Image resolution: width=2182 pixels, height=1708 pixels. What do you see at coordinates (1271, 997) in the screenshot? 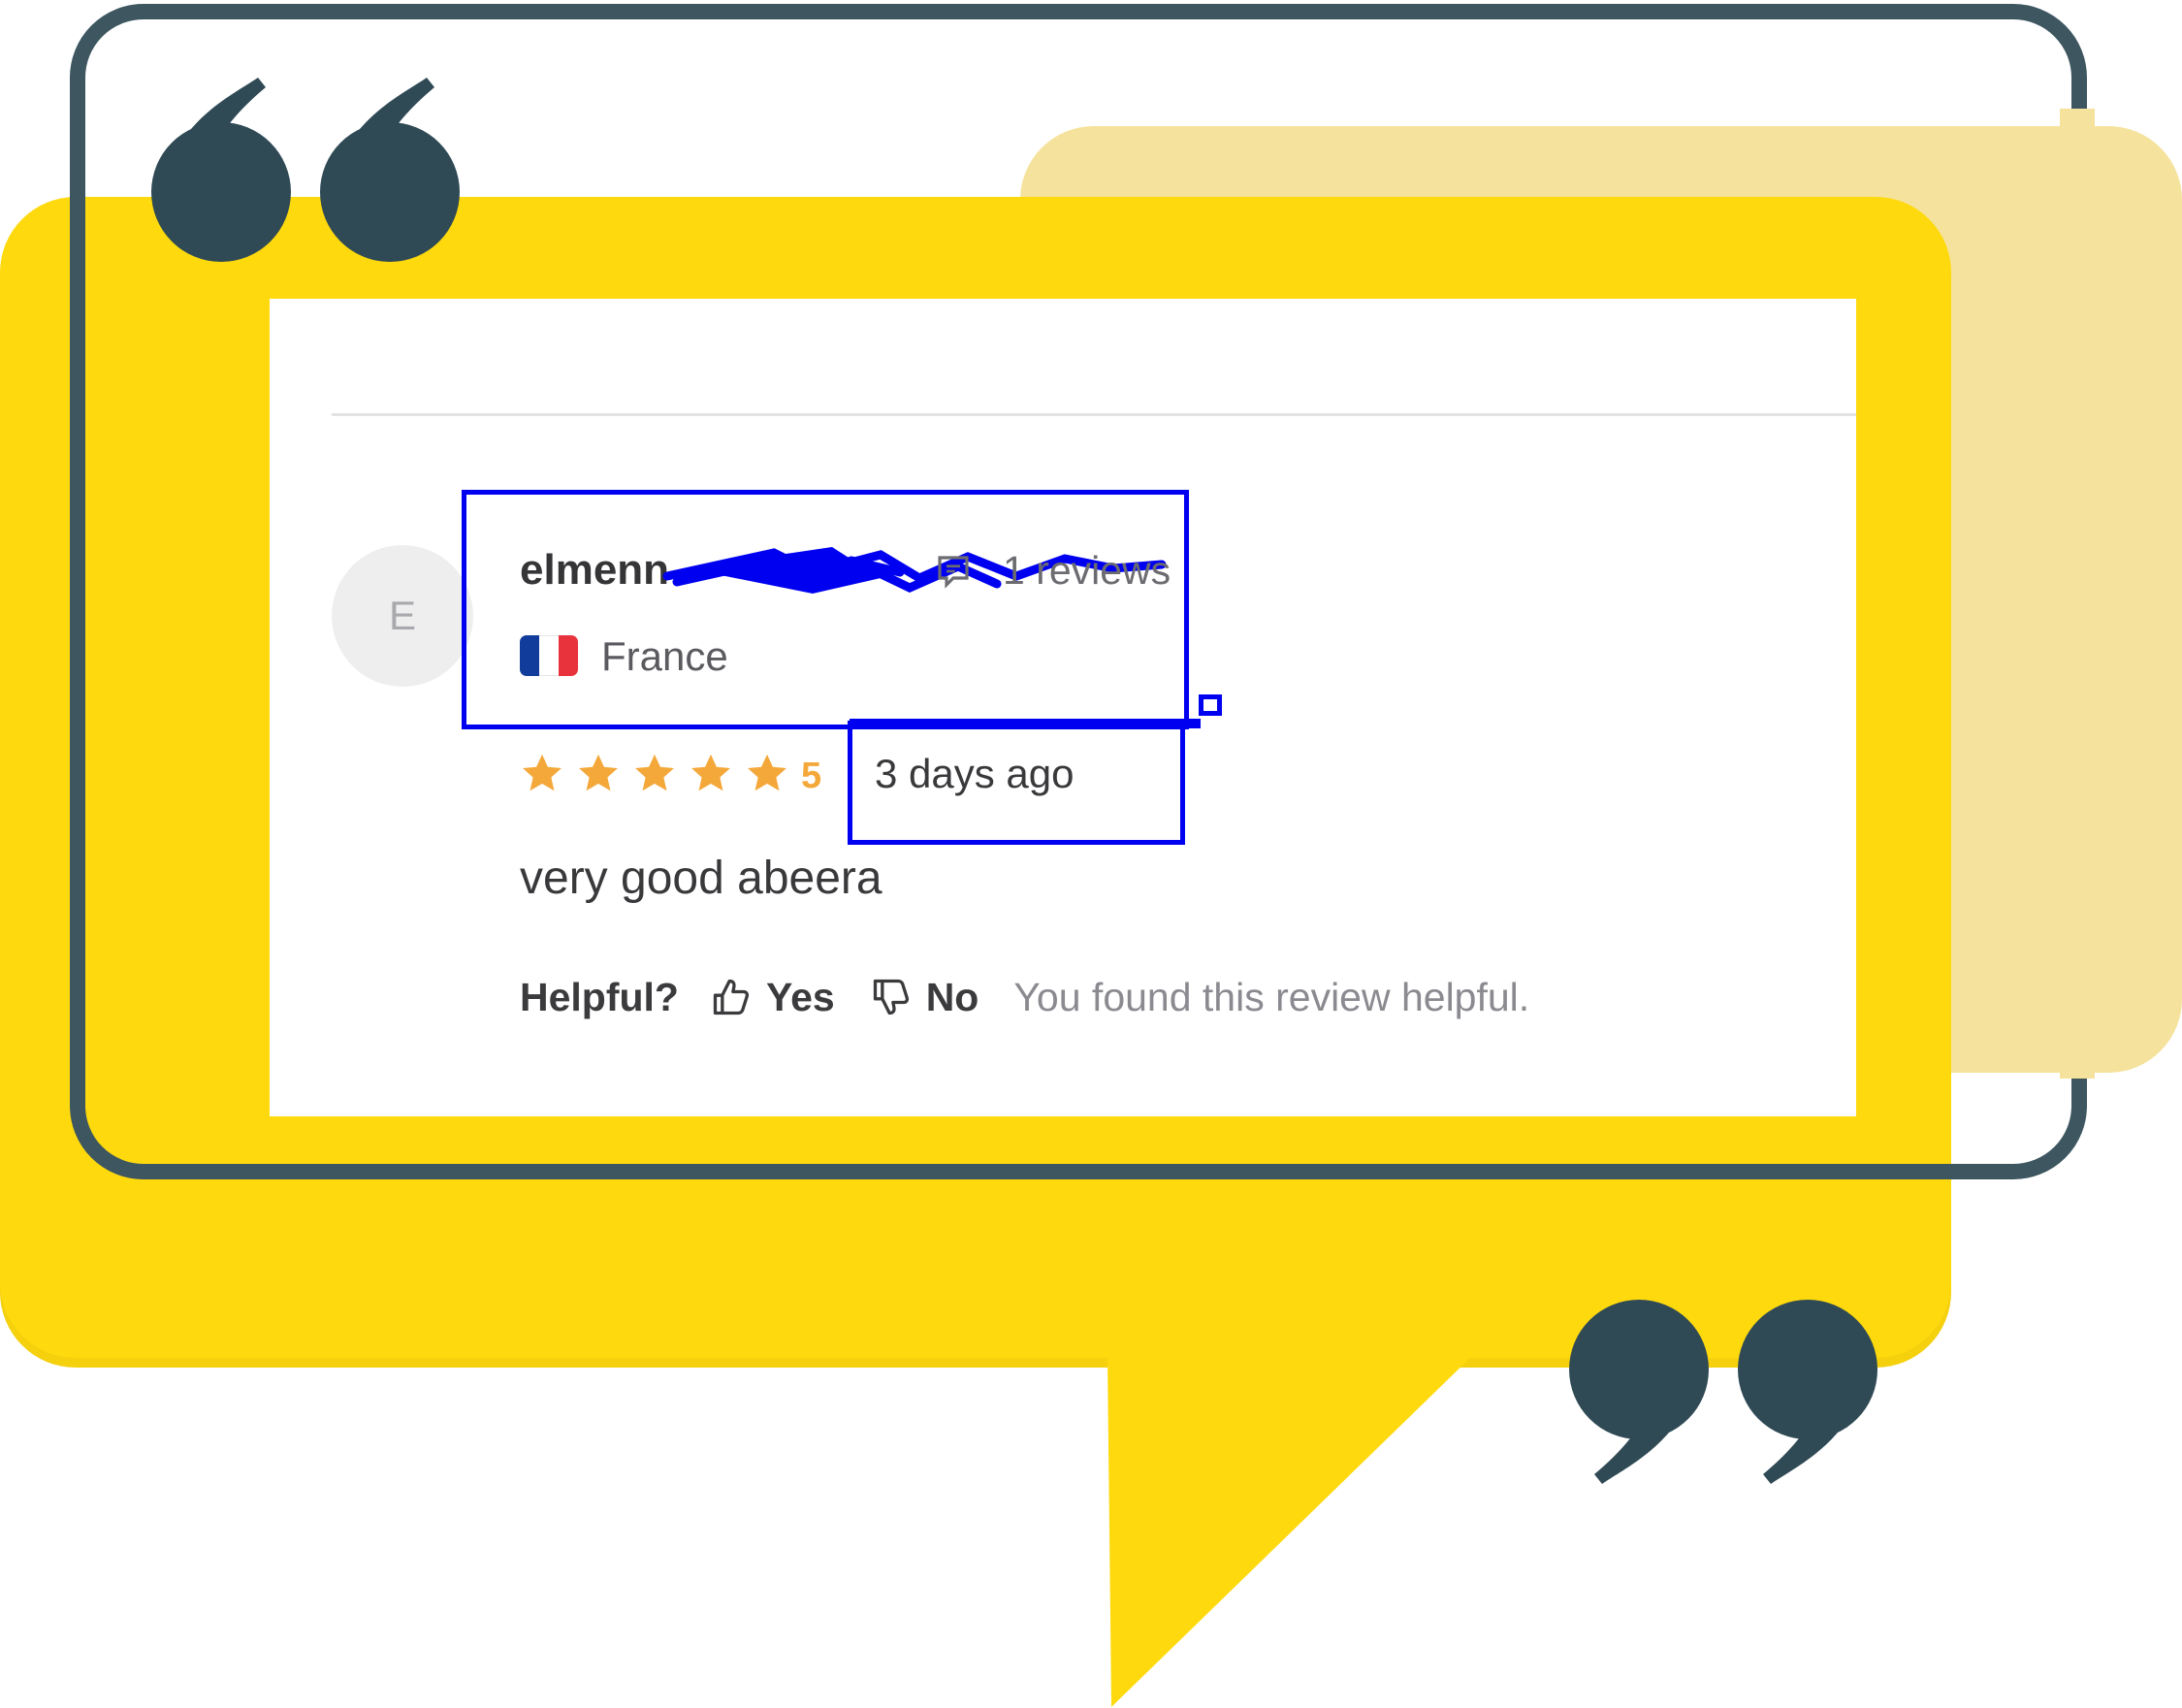
I see `helpful-confirmation: You found this review helpful.` at bounding box center [1271, 997].